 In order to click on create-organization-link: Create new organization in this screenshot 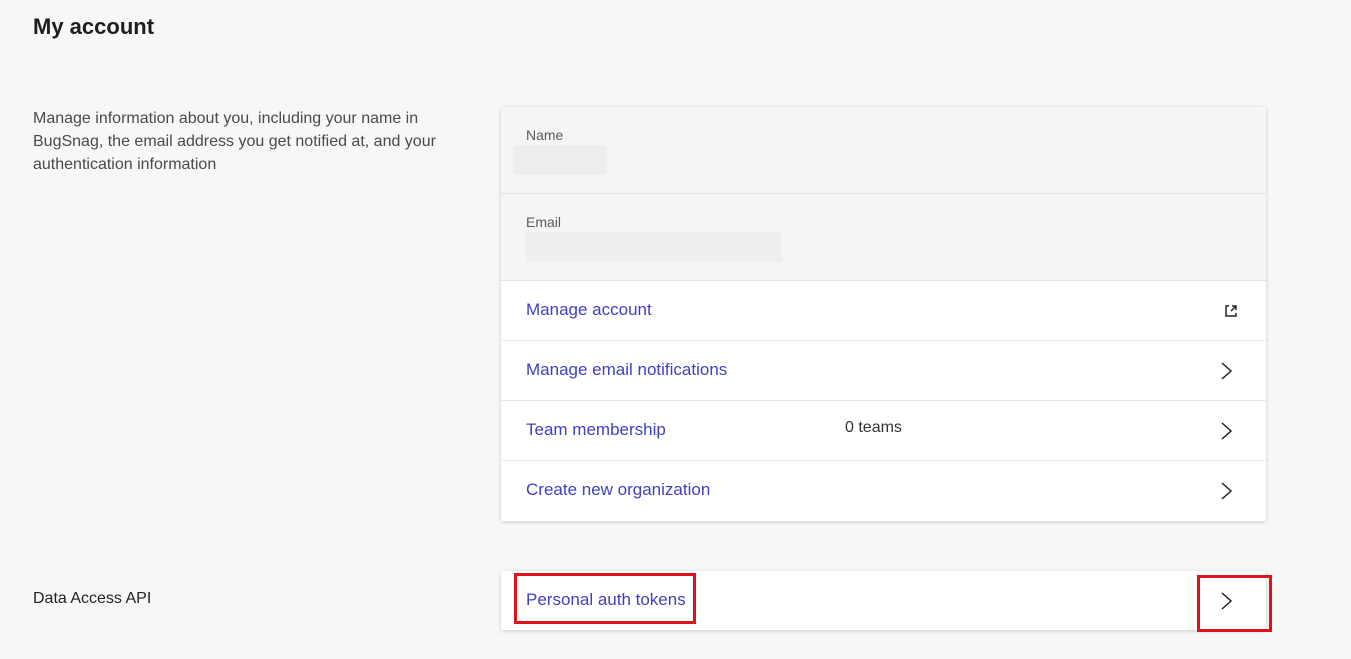, I will do `click(883, 491)`.